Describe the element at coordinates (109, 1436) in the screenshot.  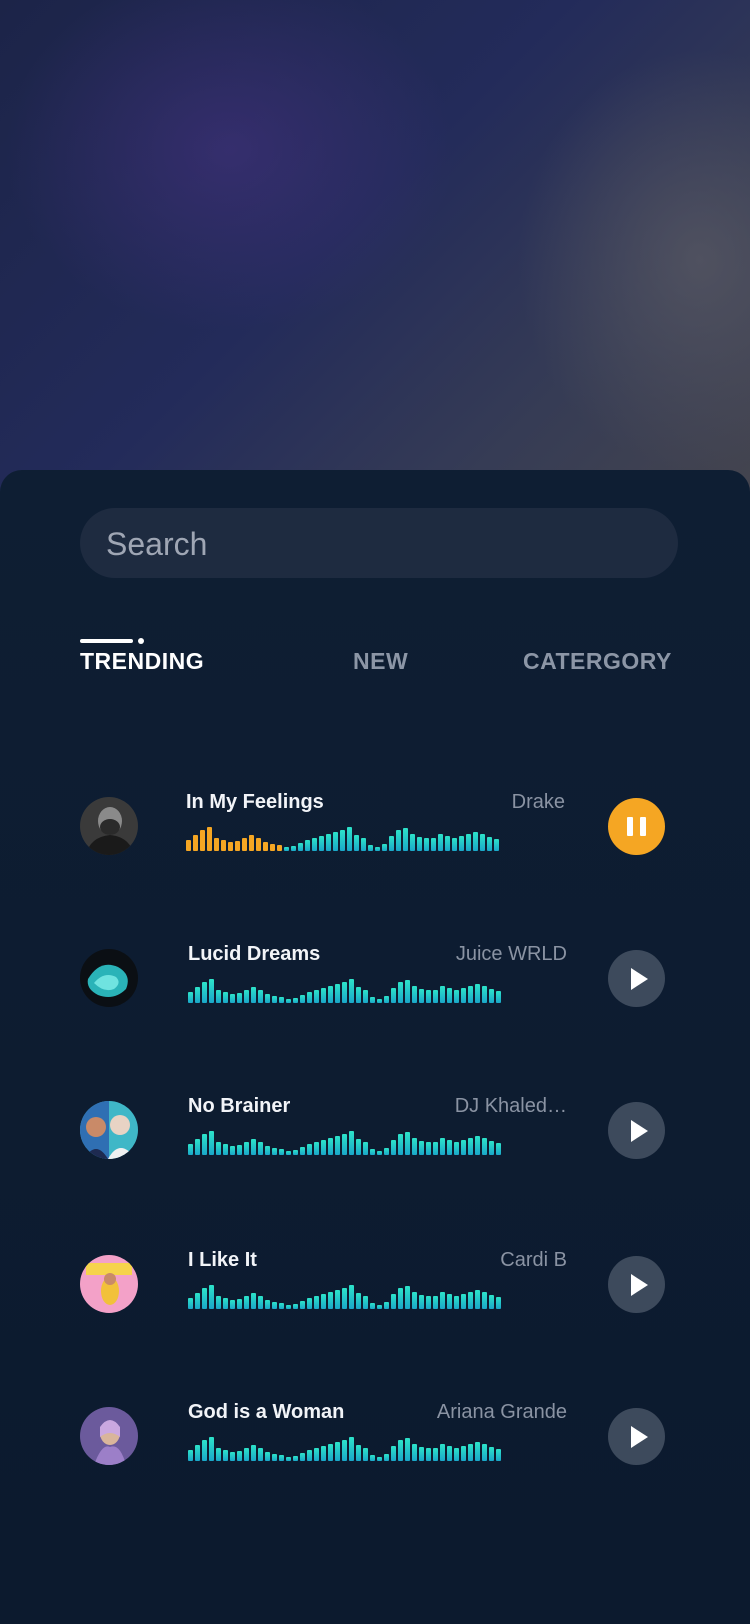
I see `album-art-ariana-grande` at that location.